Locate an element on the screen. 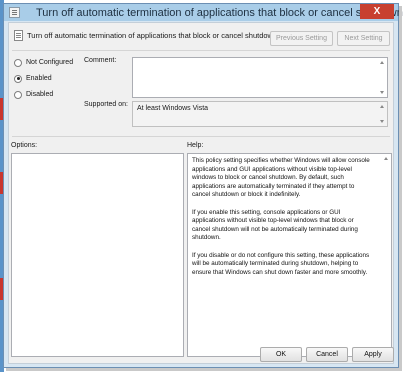 This screenshot has width=404, height=372. options-label: Options: is located at coordinates (24, 145).